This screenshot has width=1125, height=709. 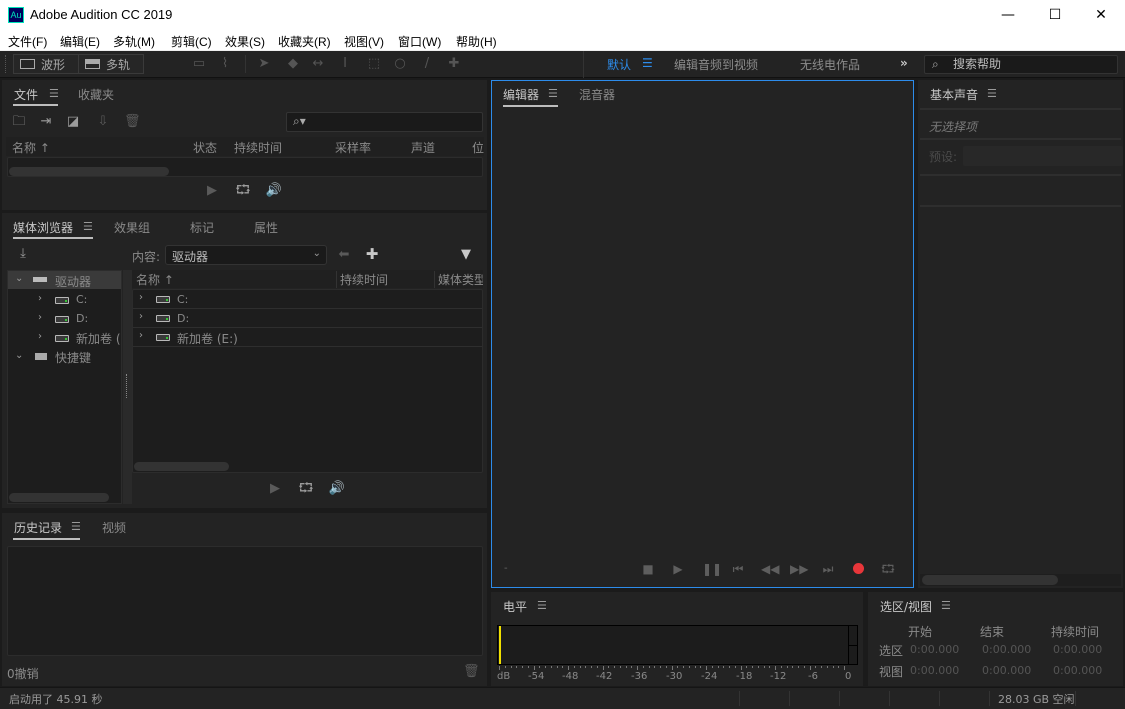 What do you see at coordinates (307, 299) in the screenshot?
I see `list-item: › C:` at bounding box center [307, 299].